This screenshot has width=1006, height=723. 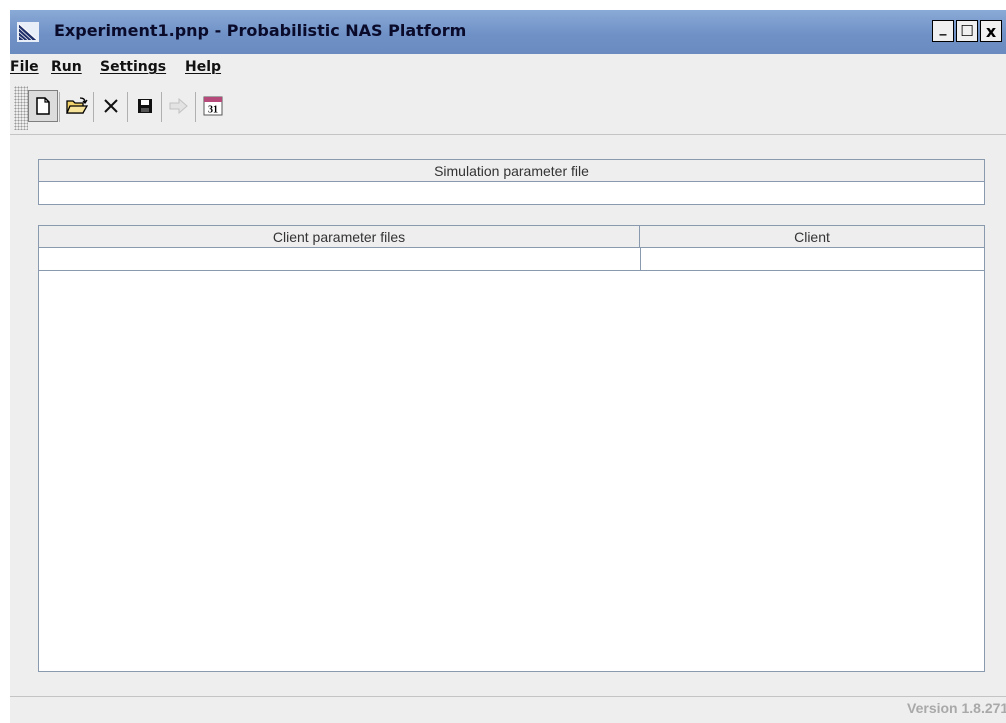 I want to click on maximize-button: ☐, so click(x=967, y=31).